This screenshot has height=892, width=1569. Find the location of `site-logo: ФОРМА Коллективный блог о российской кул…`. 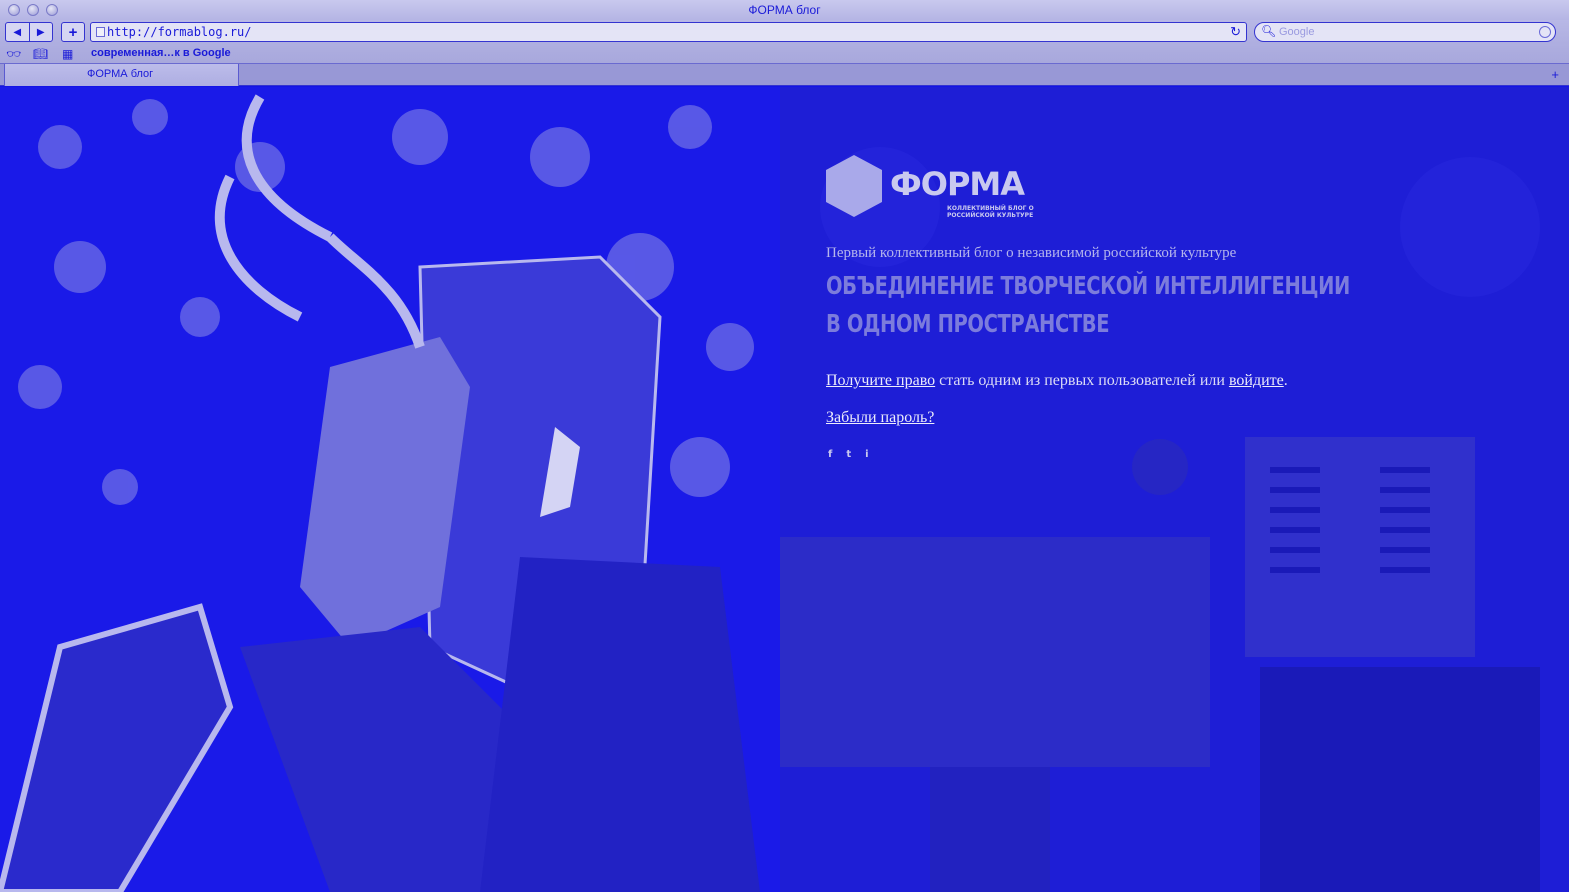

site-logo: ФОРМА Коллективный блог о российской кул… is located at coordinates (930, 188).